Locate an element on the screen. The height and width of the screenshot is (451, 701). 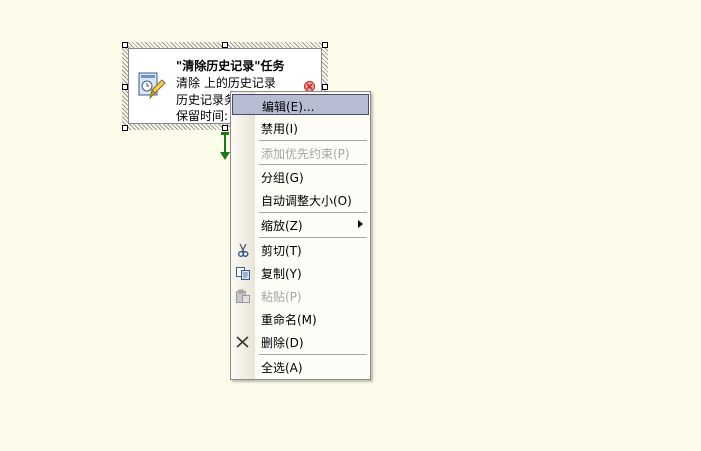
menu-item-rename: 重命名(M) is located at coordinates (300, 318).